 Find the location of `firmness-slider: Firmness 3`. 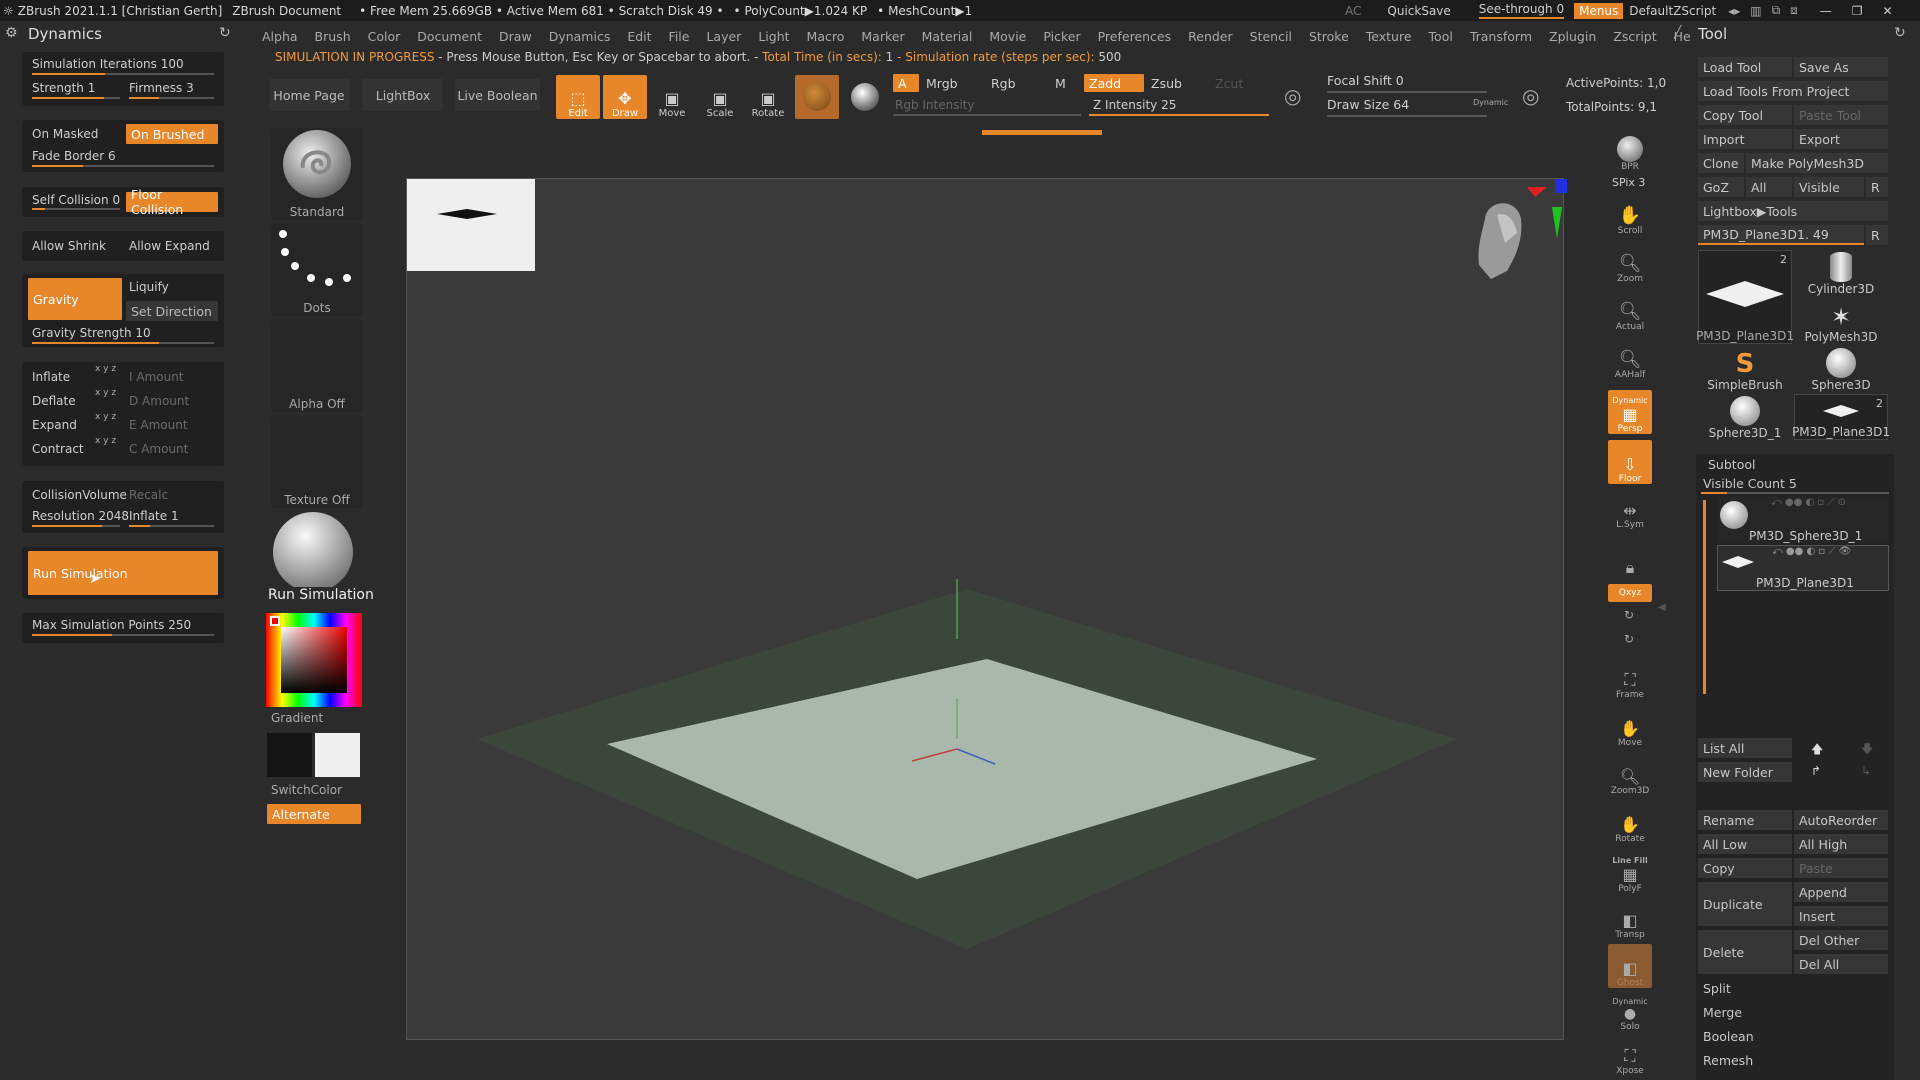

firmness-slider: Firmness 3 is located at coordinates (161, 88).